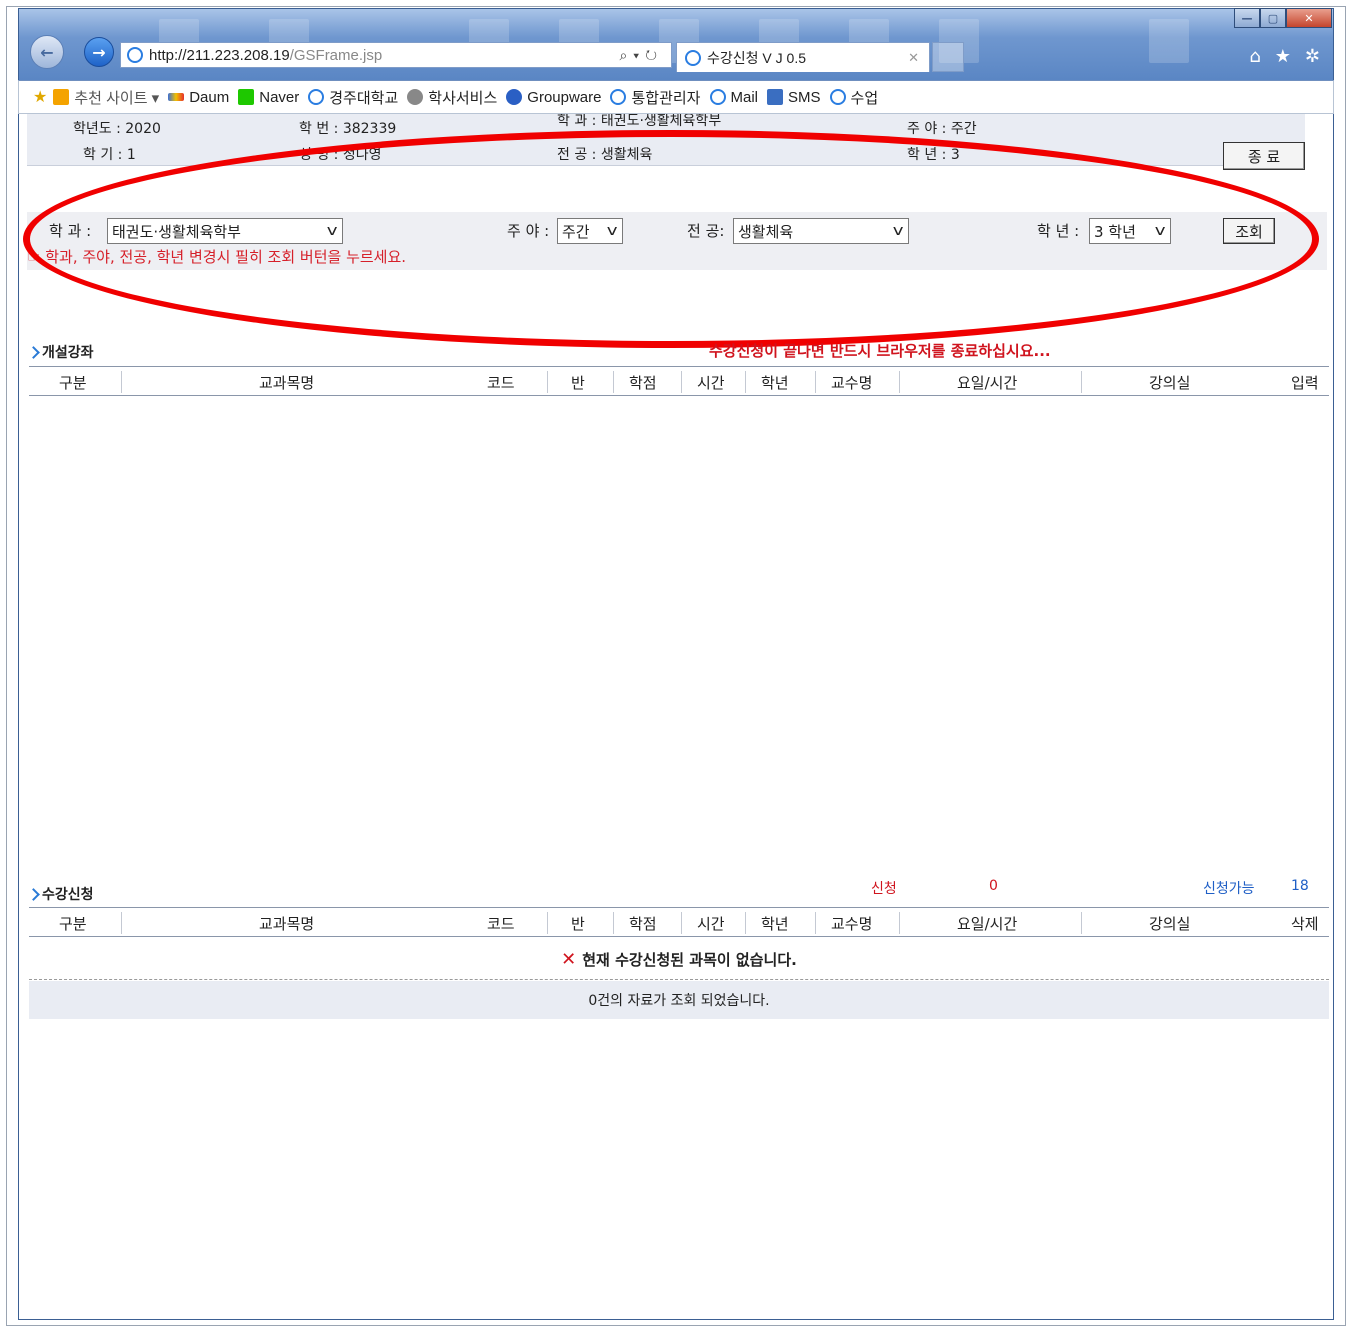 The width and height of the screenshot is (1350, 1329). I want to click on tab-close-icon: ✕, so click(913, 58).